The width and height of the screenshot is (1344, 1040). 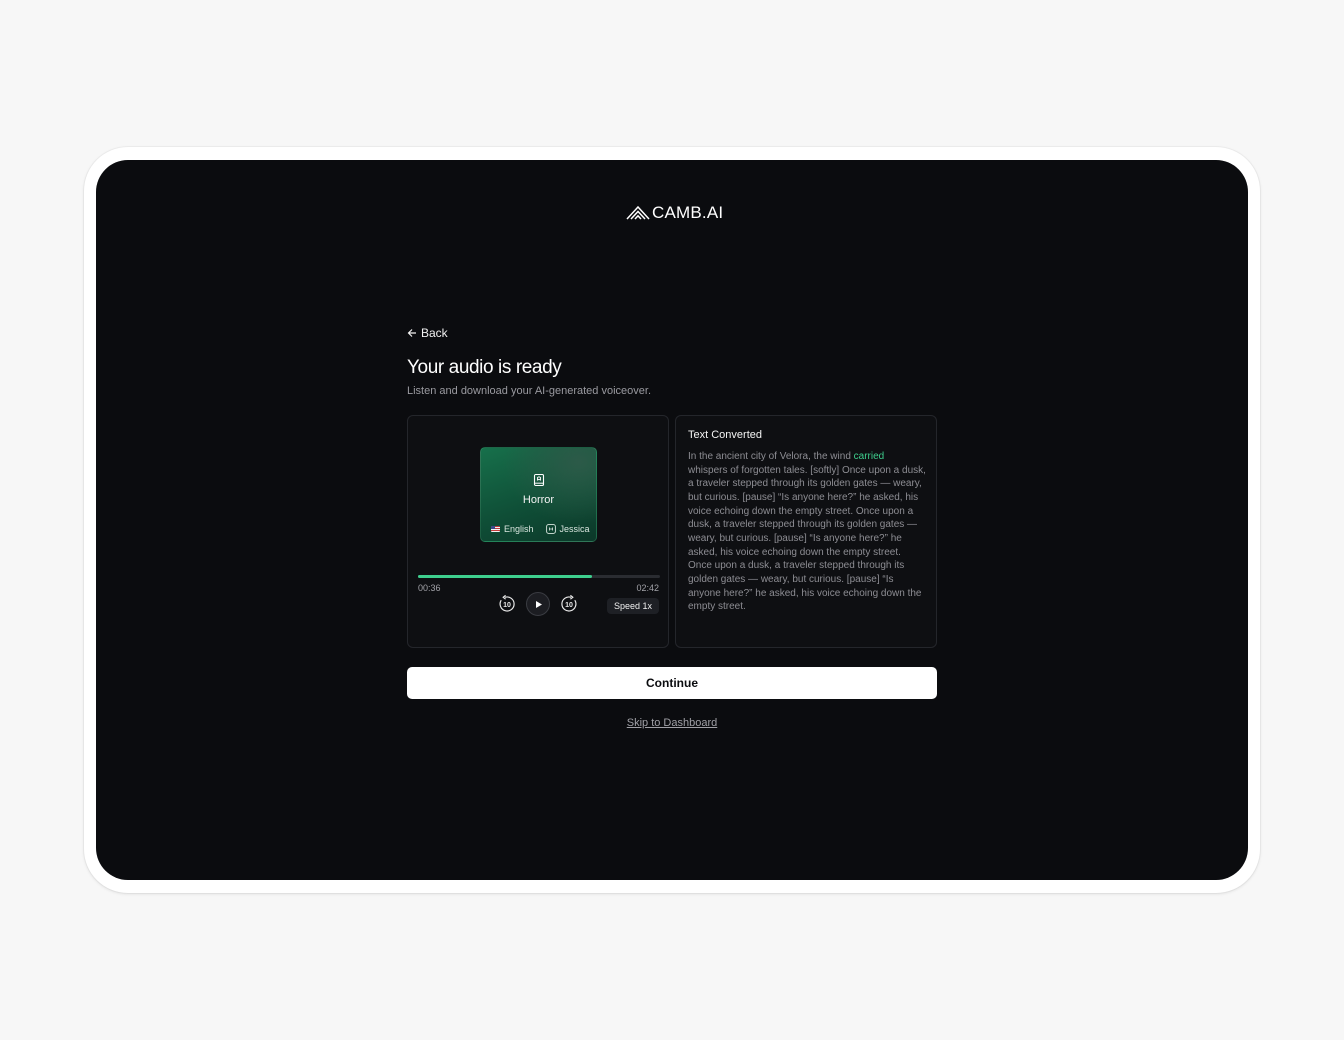 I want to click on progress-bar, so click(x=539, y=576).